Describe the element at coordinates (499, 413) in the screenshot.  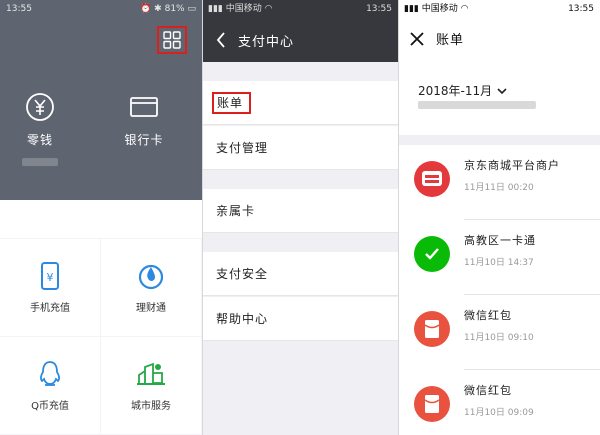
I see `bill-time: 11月10日 09:09` at that location.